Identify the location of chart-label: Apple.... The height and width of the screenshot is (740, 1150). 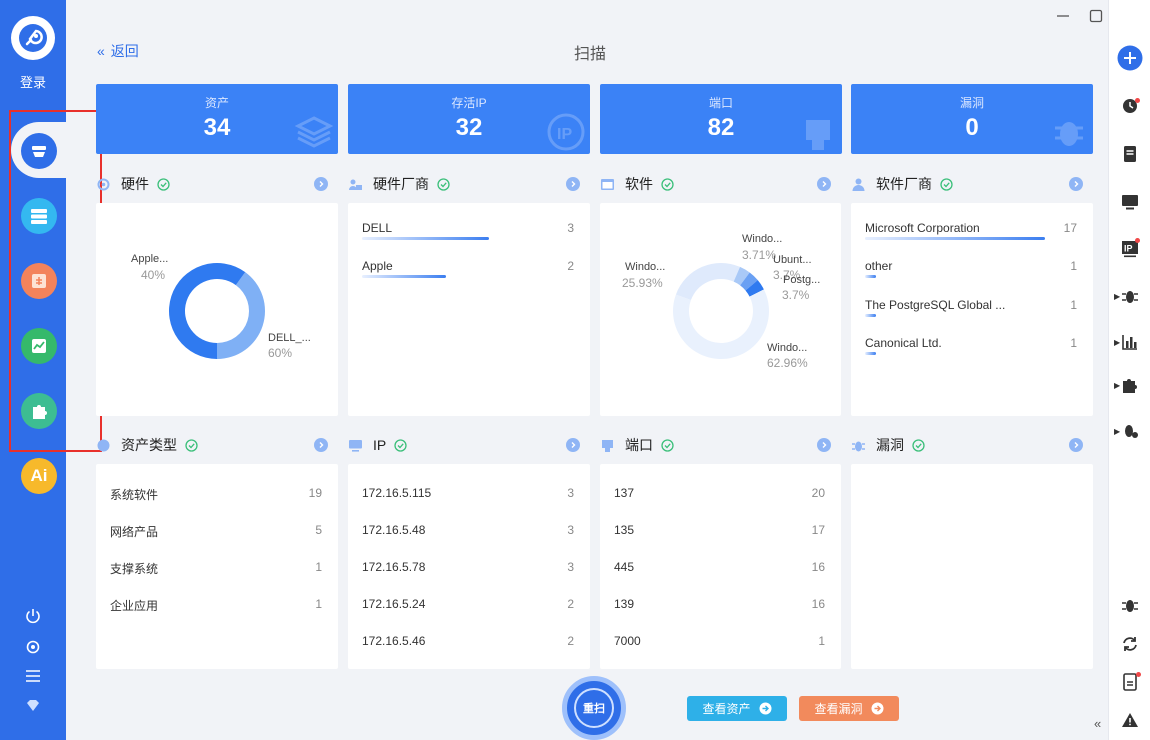
(150, 259).